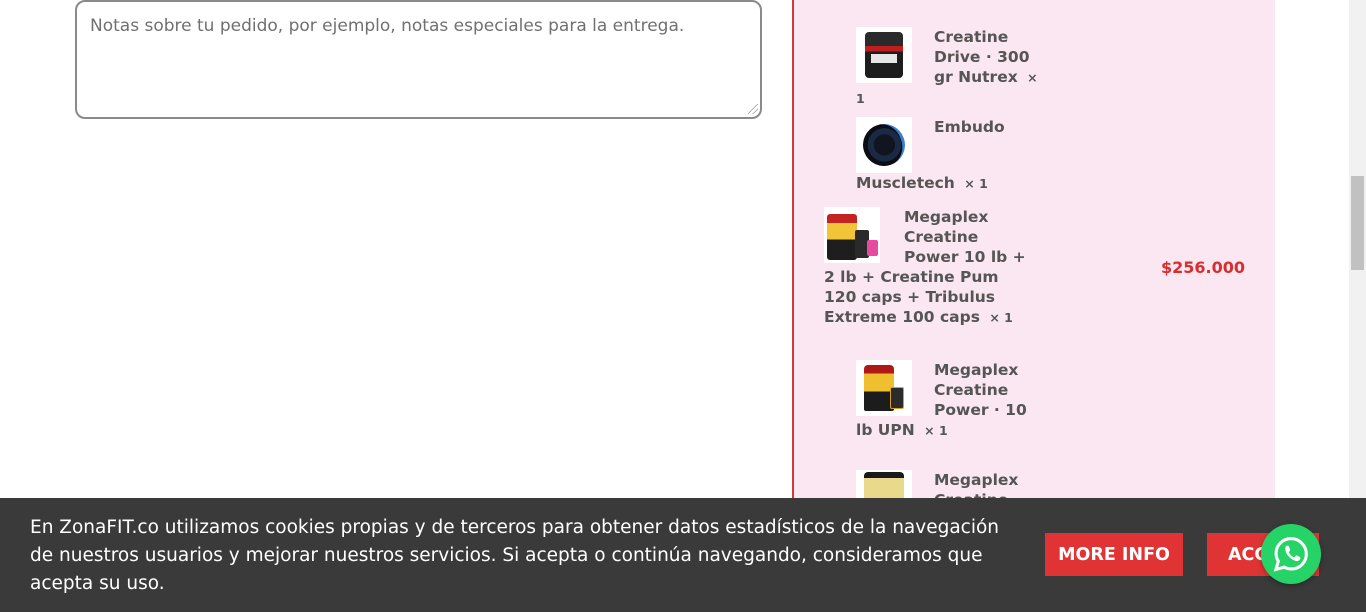  I want to click on whatsapp-chat-button, so click(1291, 554).